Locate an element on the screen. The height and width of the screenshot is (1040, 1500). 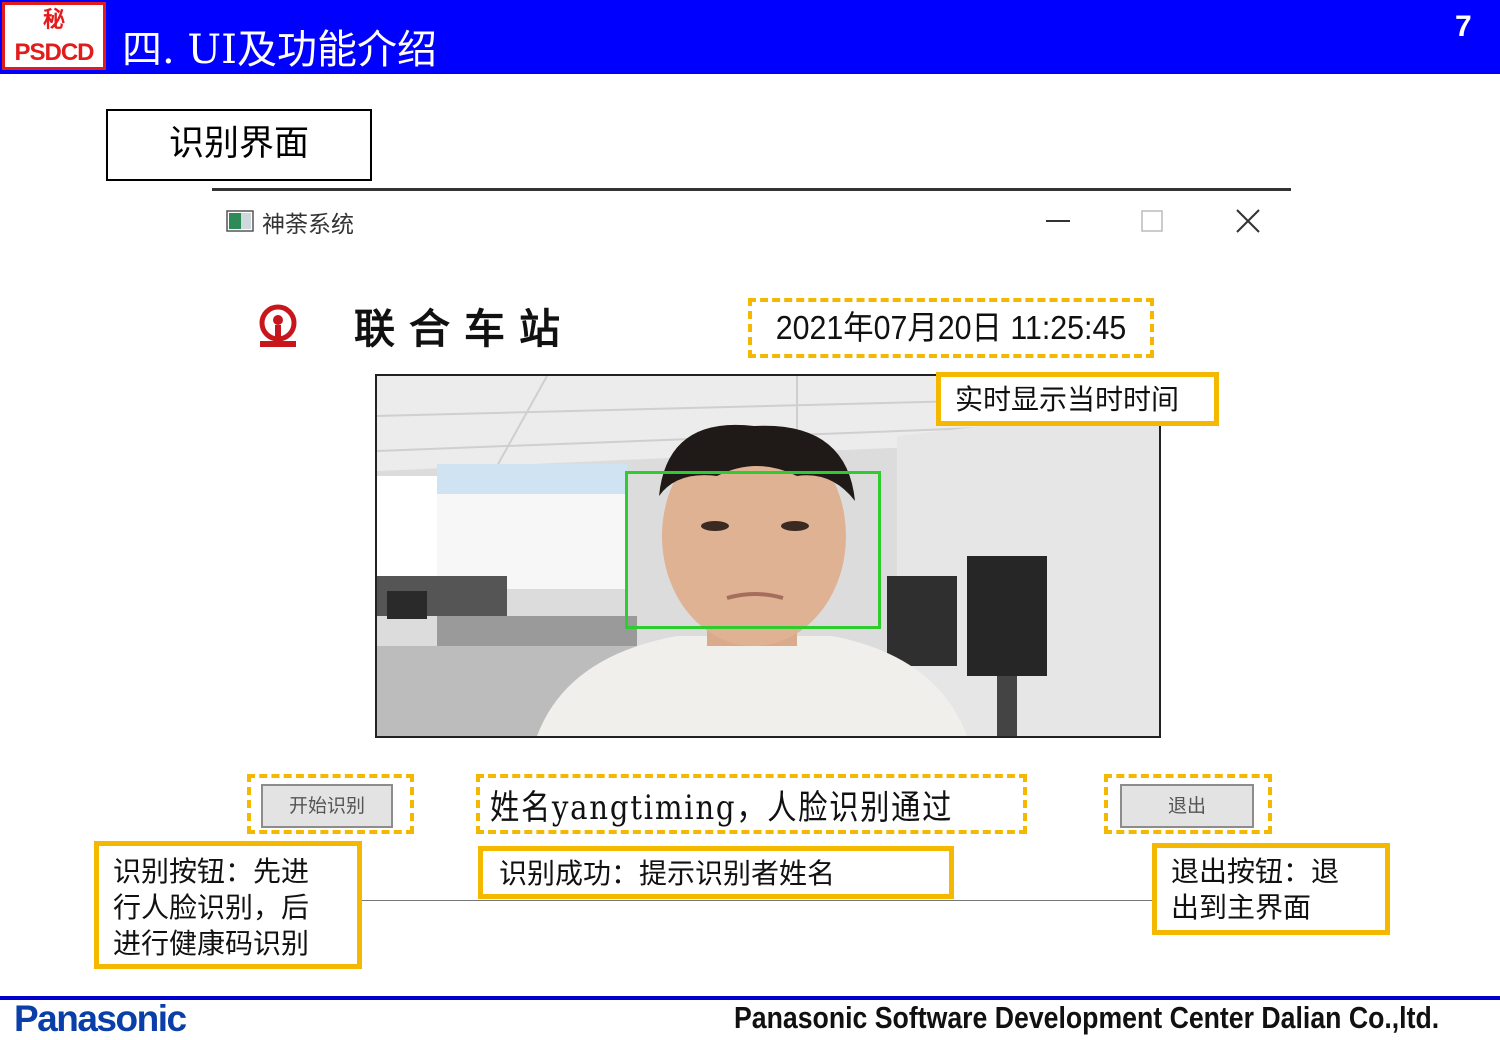
close-icon is located at coordinates (1248, 221).